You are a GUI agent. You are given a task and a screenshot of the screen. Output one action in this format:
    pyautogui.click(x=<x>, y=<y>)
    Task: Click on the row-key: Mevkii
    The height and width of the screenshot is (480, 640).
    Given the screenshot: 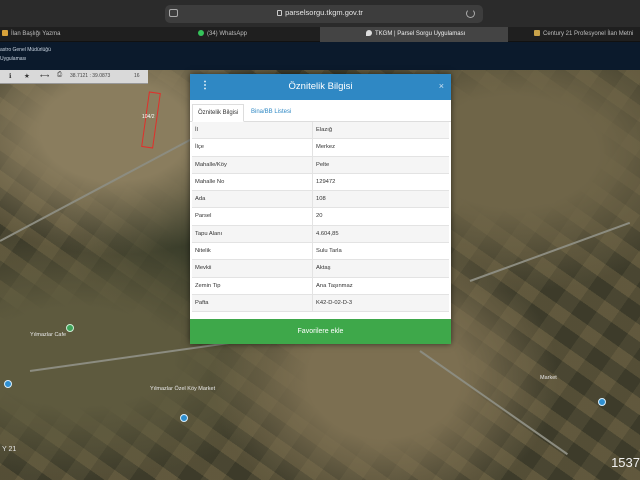 What is the action you would take?
    pyautogui.click(x=203, y=268)
    